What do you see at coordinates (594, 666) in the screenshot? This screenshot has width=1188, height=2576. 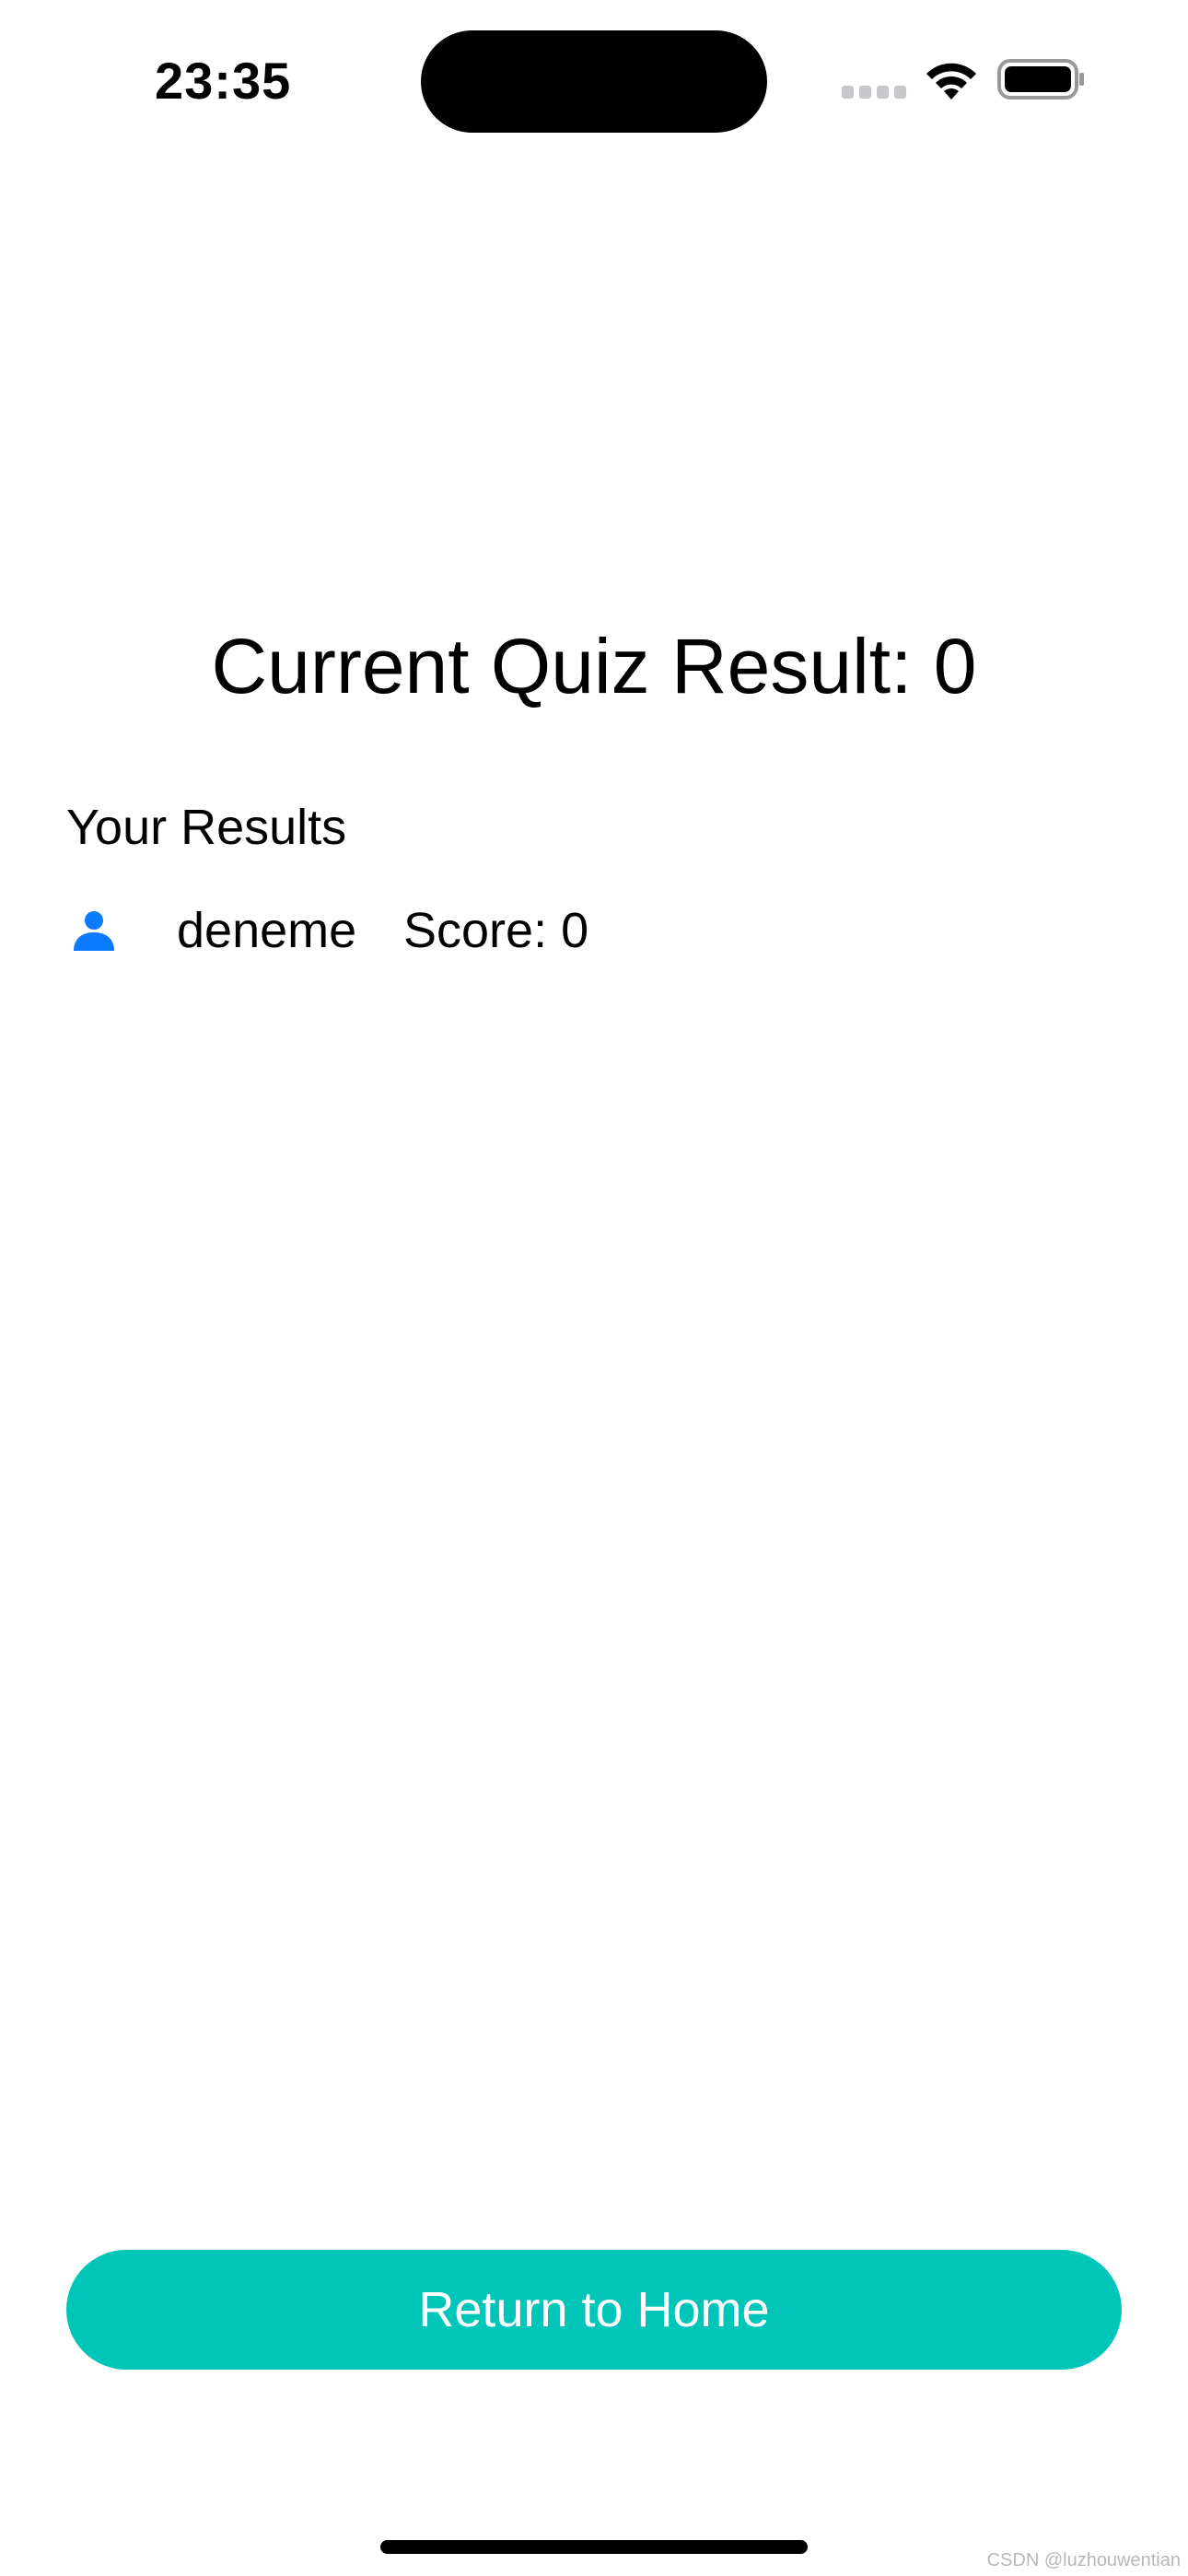 I see `current-quiz-result: Current Quiz Result: 0` at bounding box center [594, 666].